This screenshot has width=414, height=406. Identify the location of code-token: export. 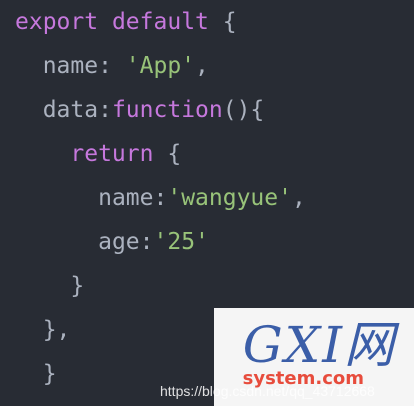
(57, 22).